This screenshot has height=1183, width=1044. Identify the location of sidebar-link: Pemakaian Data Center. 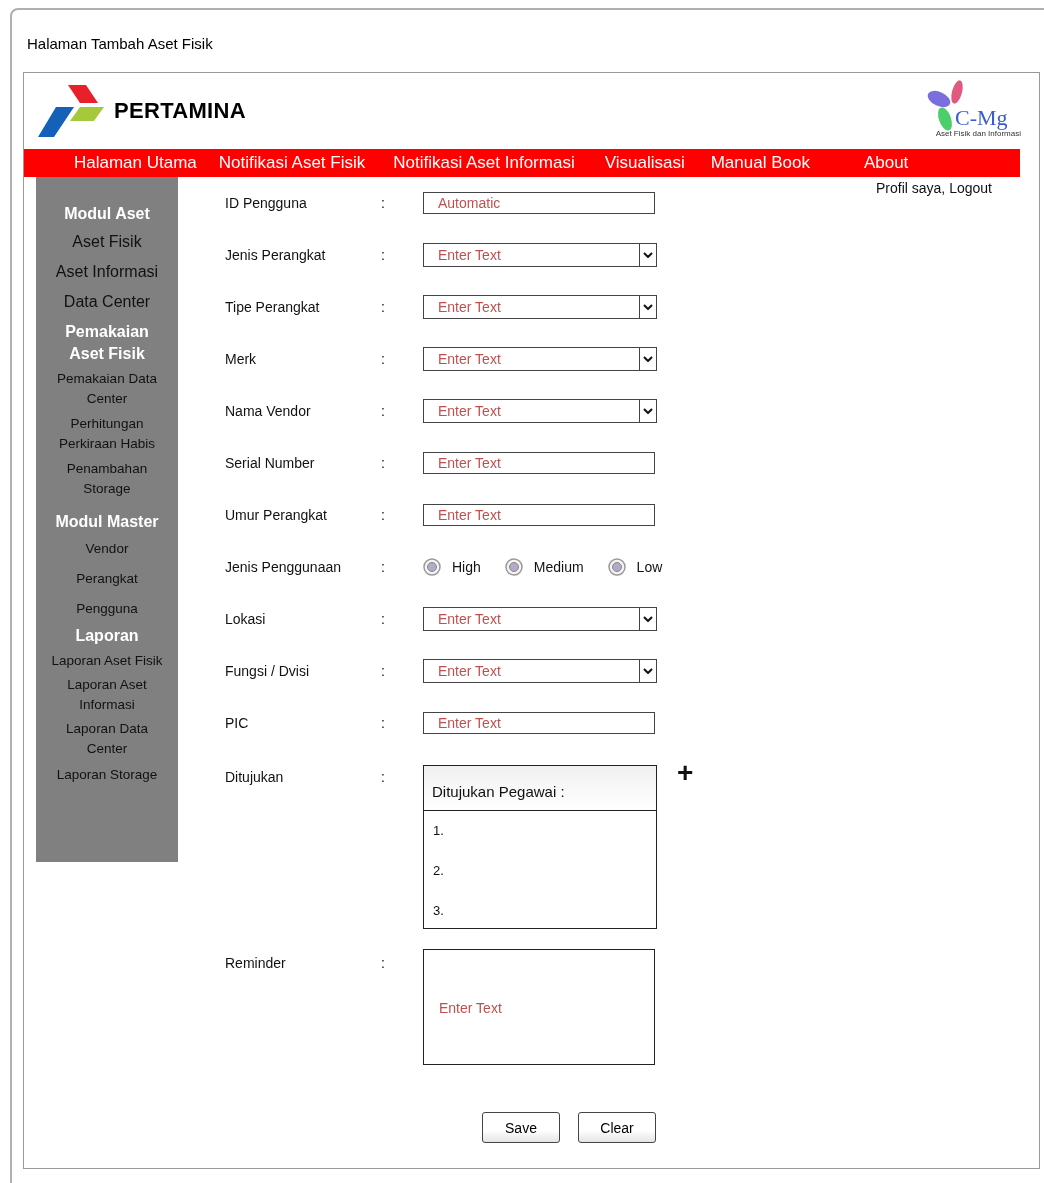
(107, 389).